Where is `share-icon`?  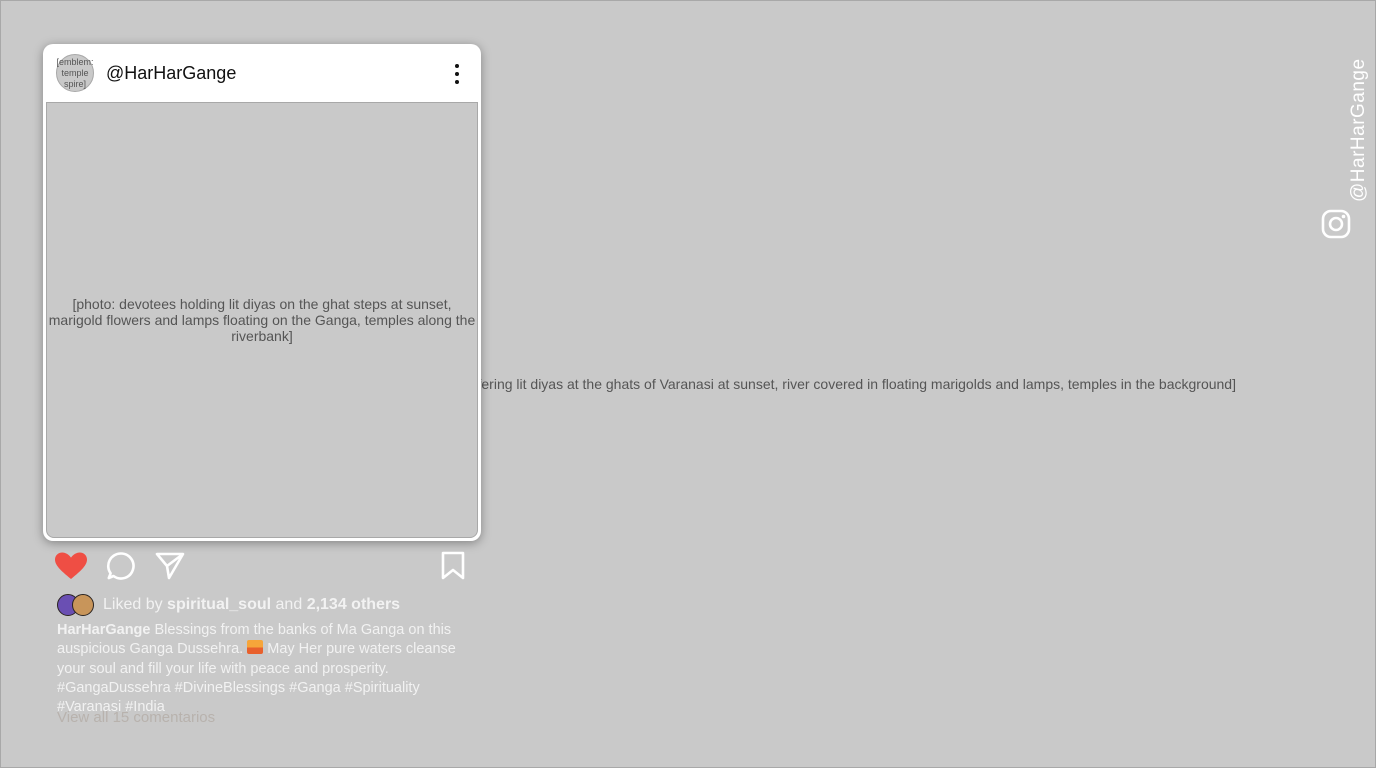
share-icon is located at coordinates (170, 566).